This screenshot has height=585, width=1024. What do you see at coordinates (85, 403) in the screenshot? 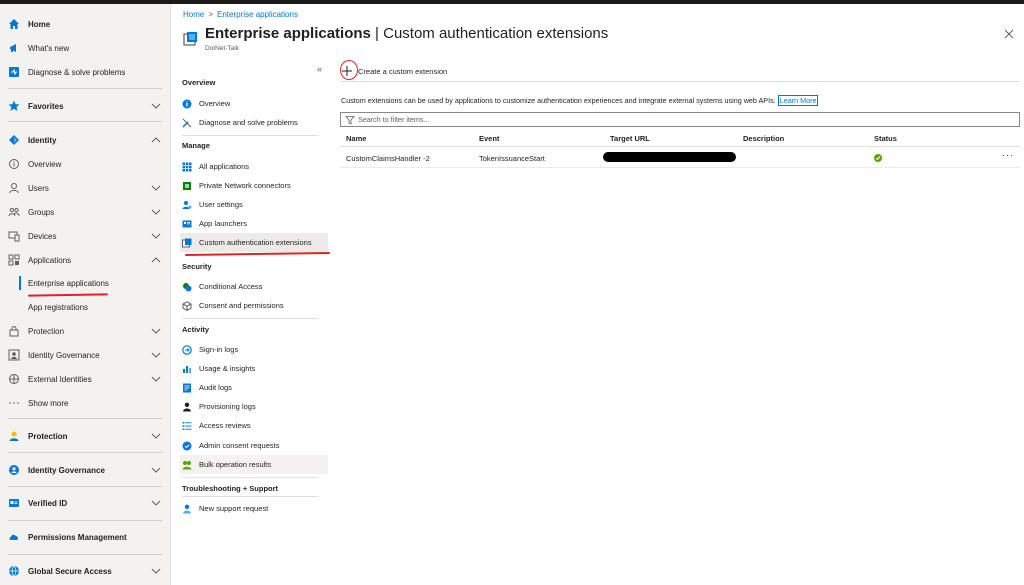
I see `nav-show-more: Show more` at bounding box center [85, 403].